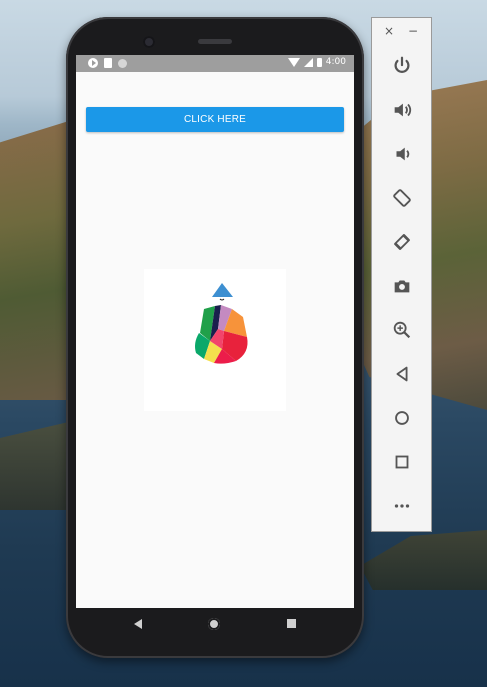 Image resolution: width=487 pixels, height=687 pixels. Describe the element at coordinates (291, 623) in the screenshot. I see `nav-recents-icon` at that location.